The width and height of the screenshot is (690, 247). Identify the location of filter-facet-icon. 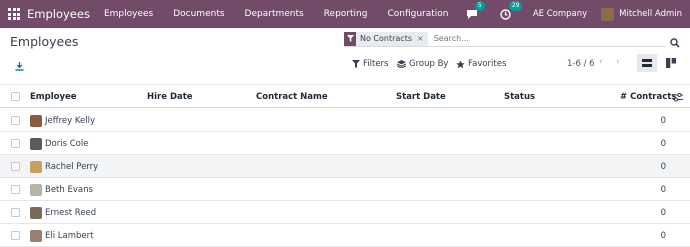
(350, 38).